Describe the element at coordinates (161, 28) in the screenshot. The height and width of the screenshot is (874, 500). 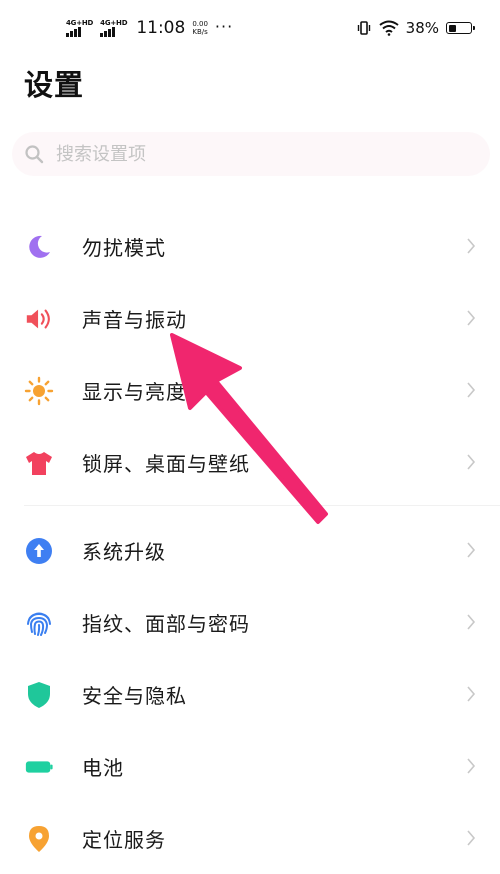
I see `status-time: 11:08` at that location.